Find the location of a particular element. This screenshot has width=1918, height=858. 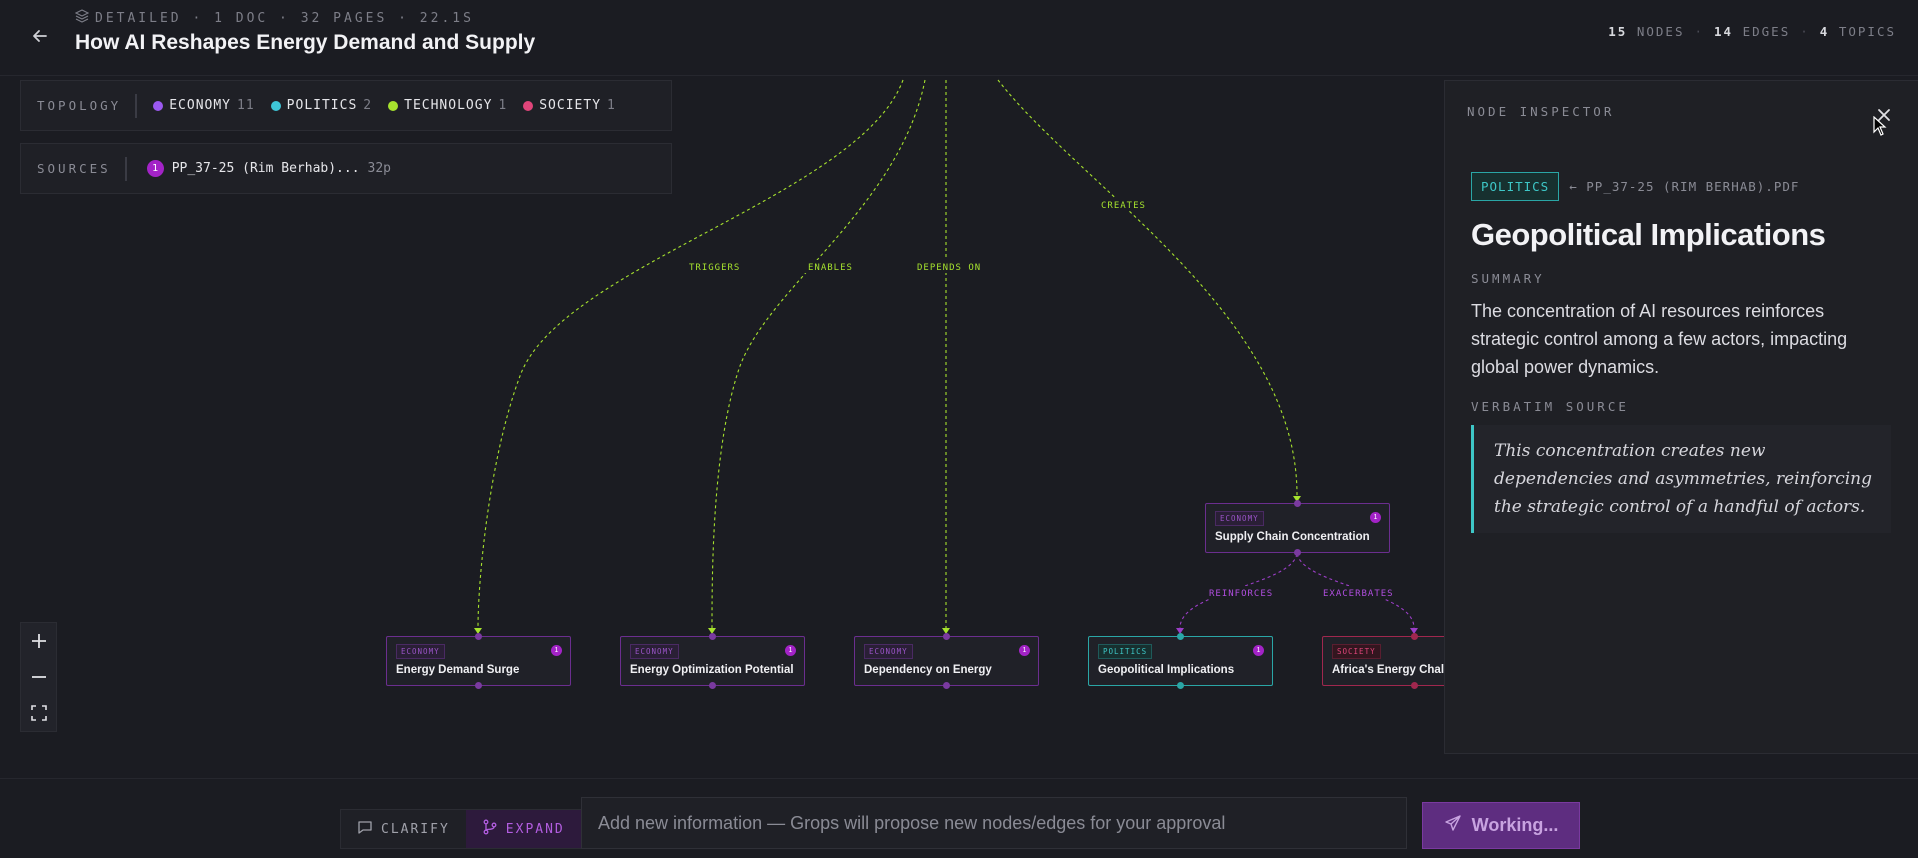

layers-icon is located at coordinates (82, 18).